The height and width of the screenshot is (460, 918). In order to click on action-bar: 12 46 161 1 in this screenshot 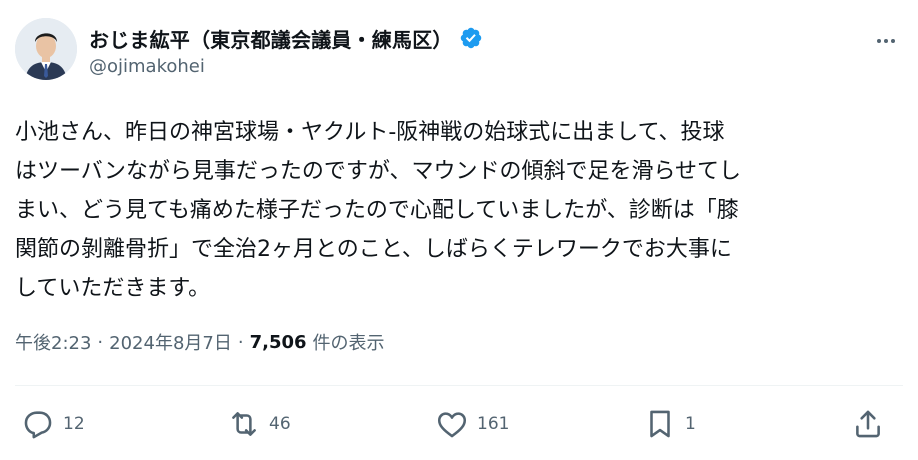, I will do `click(453, 424)`.